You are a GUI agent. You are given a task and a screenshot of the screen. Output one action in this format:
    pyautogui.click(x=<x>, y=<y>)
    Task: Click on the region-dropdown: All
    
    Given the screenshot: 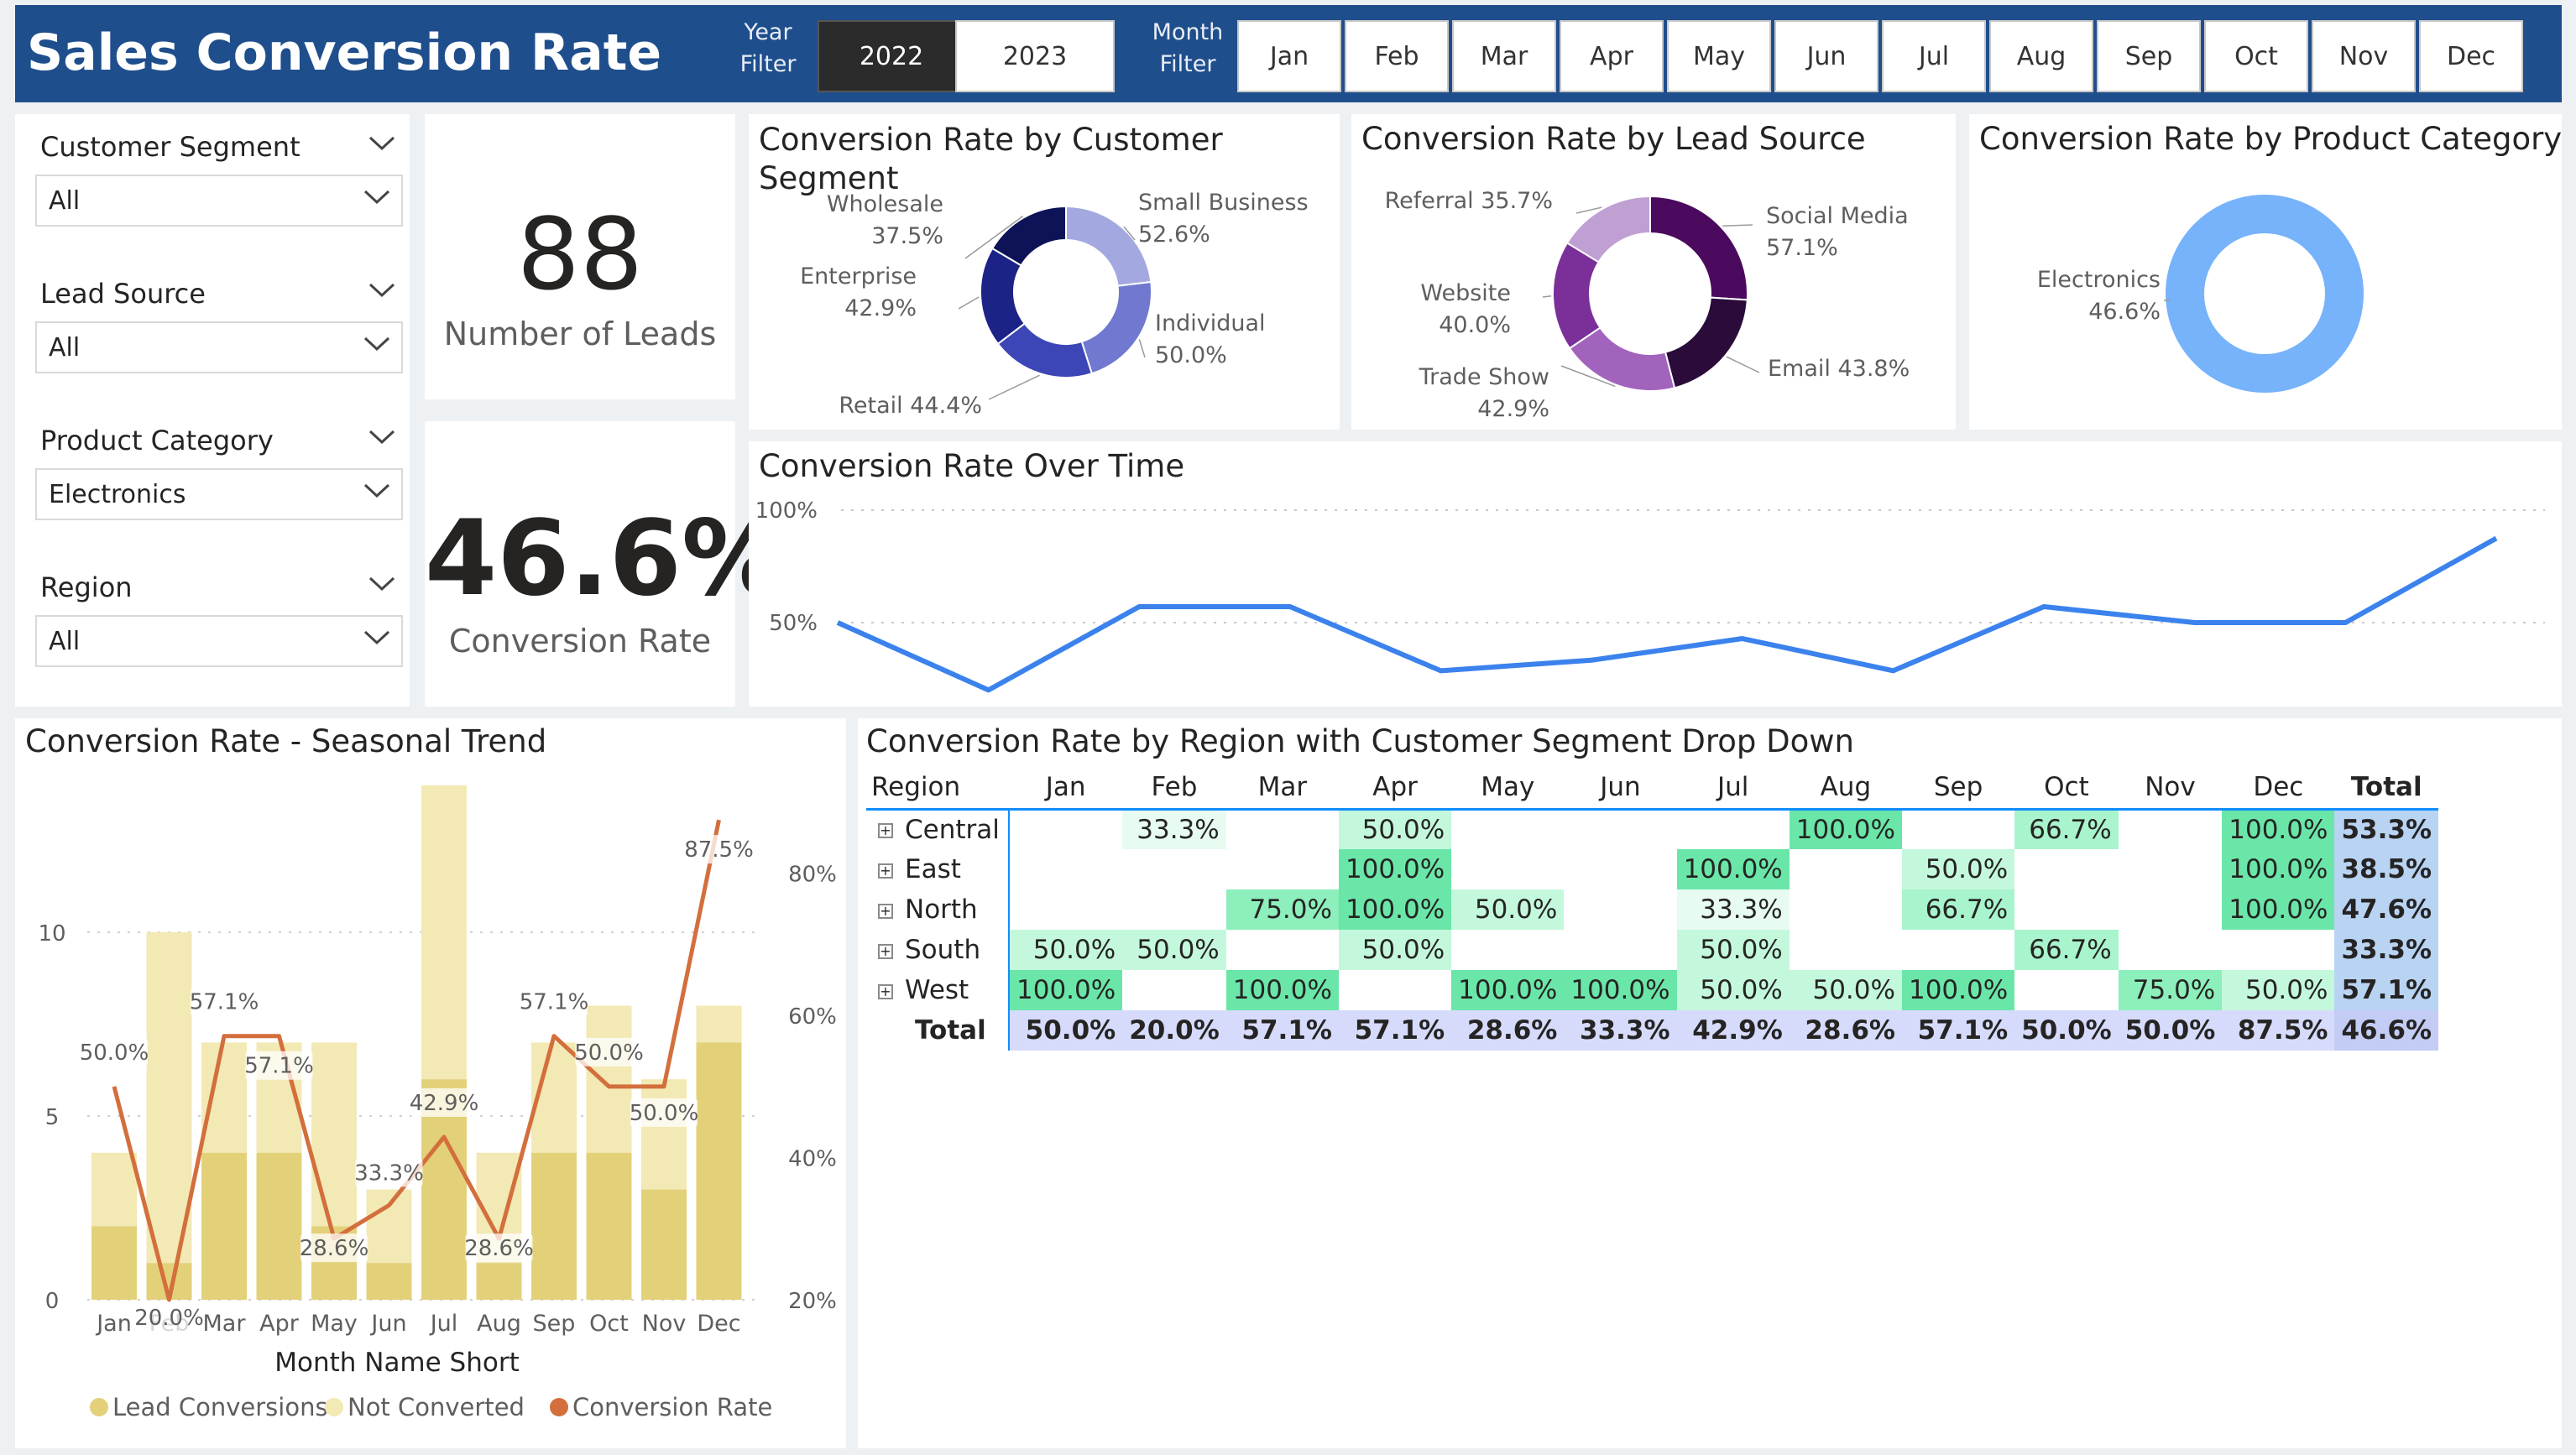 What is the action you would take?
    pyautogui.click(x=219, y=641)
    